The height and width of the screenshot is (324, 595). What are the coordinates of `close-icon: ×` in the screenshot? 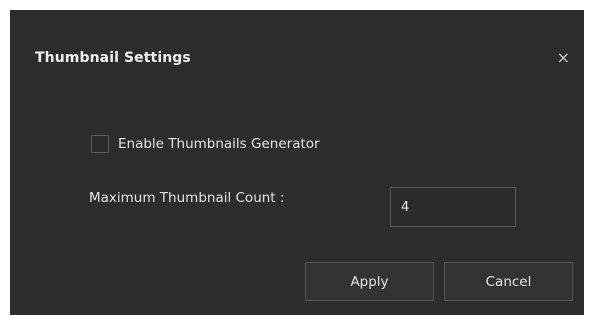 It's located at (563, 57).